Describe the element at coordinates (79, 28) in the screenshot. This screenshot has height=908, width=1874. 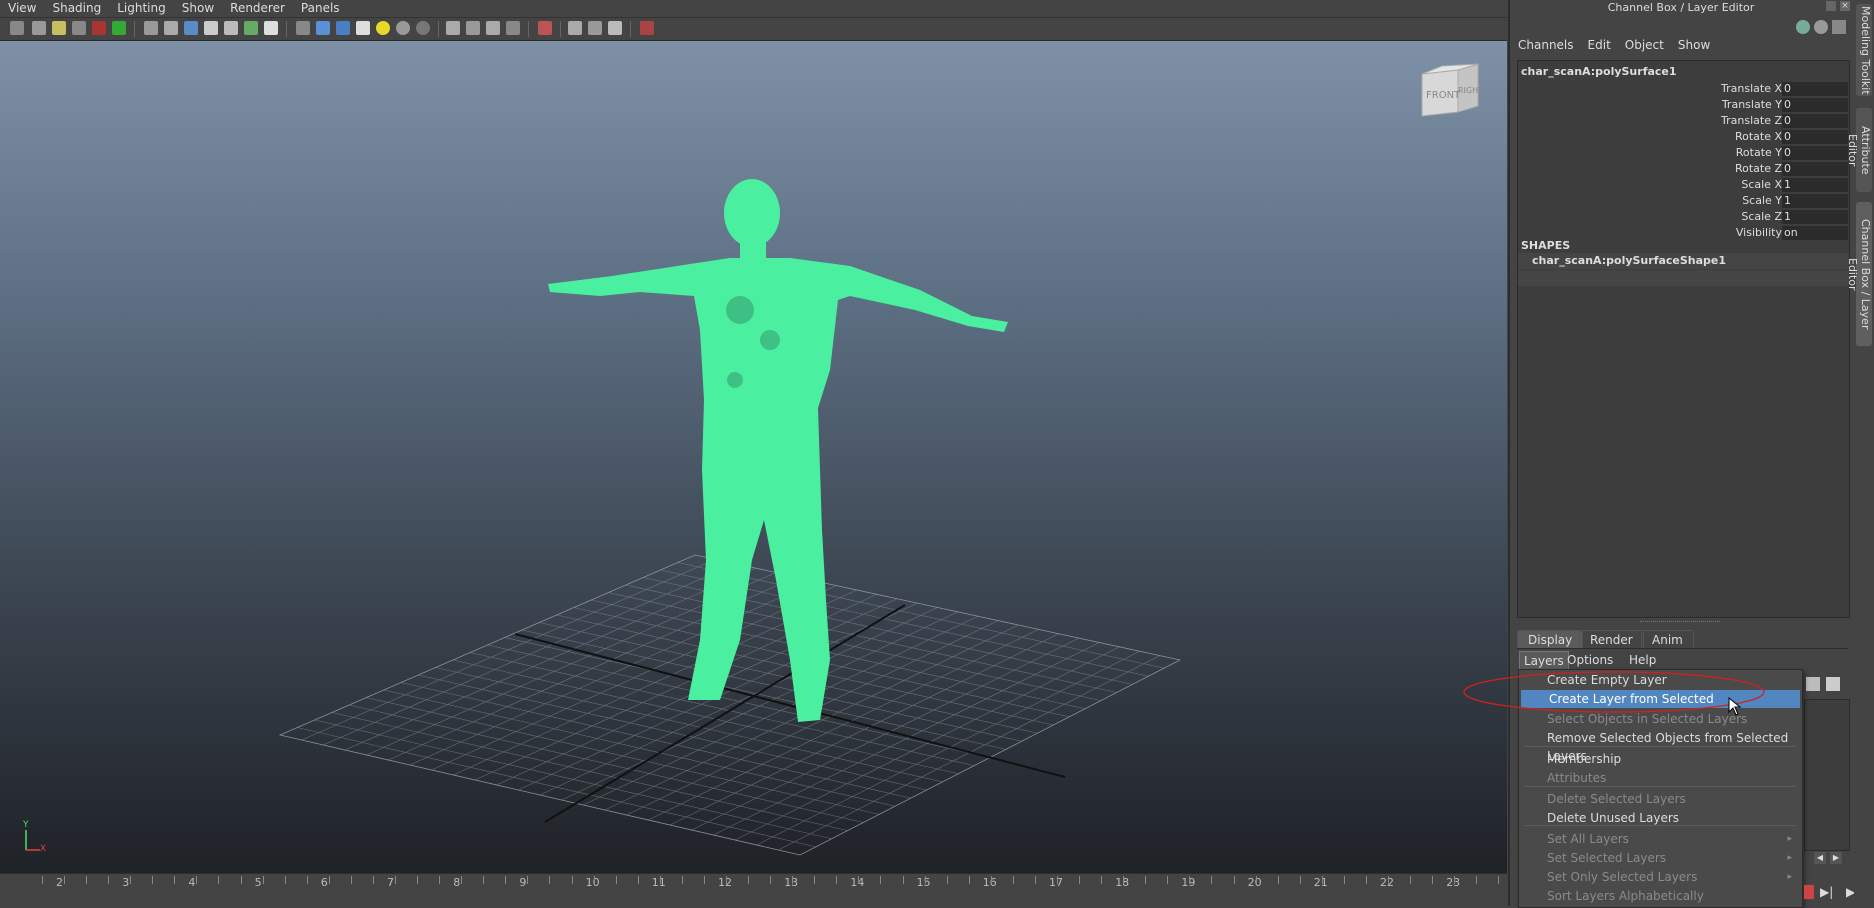
I see `image-plane-icon` at that location.